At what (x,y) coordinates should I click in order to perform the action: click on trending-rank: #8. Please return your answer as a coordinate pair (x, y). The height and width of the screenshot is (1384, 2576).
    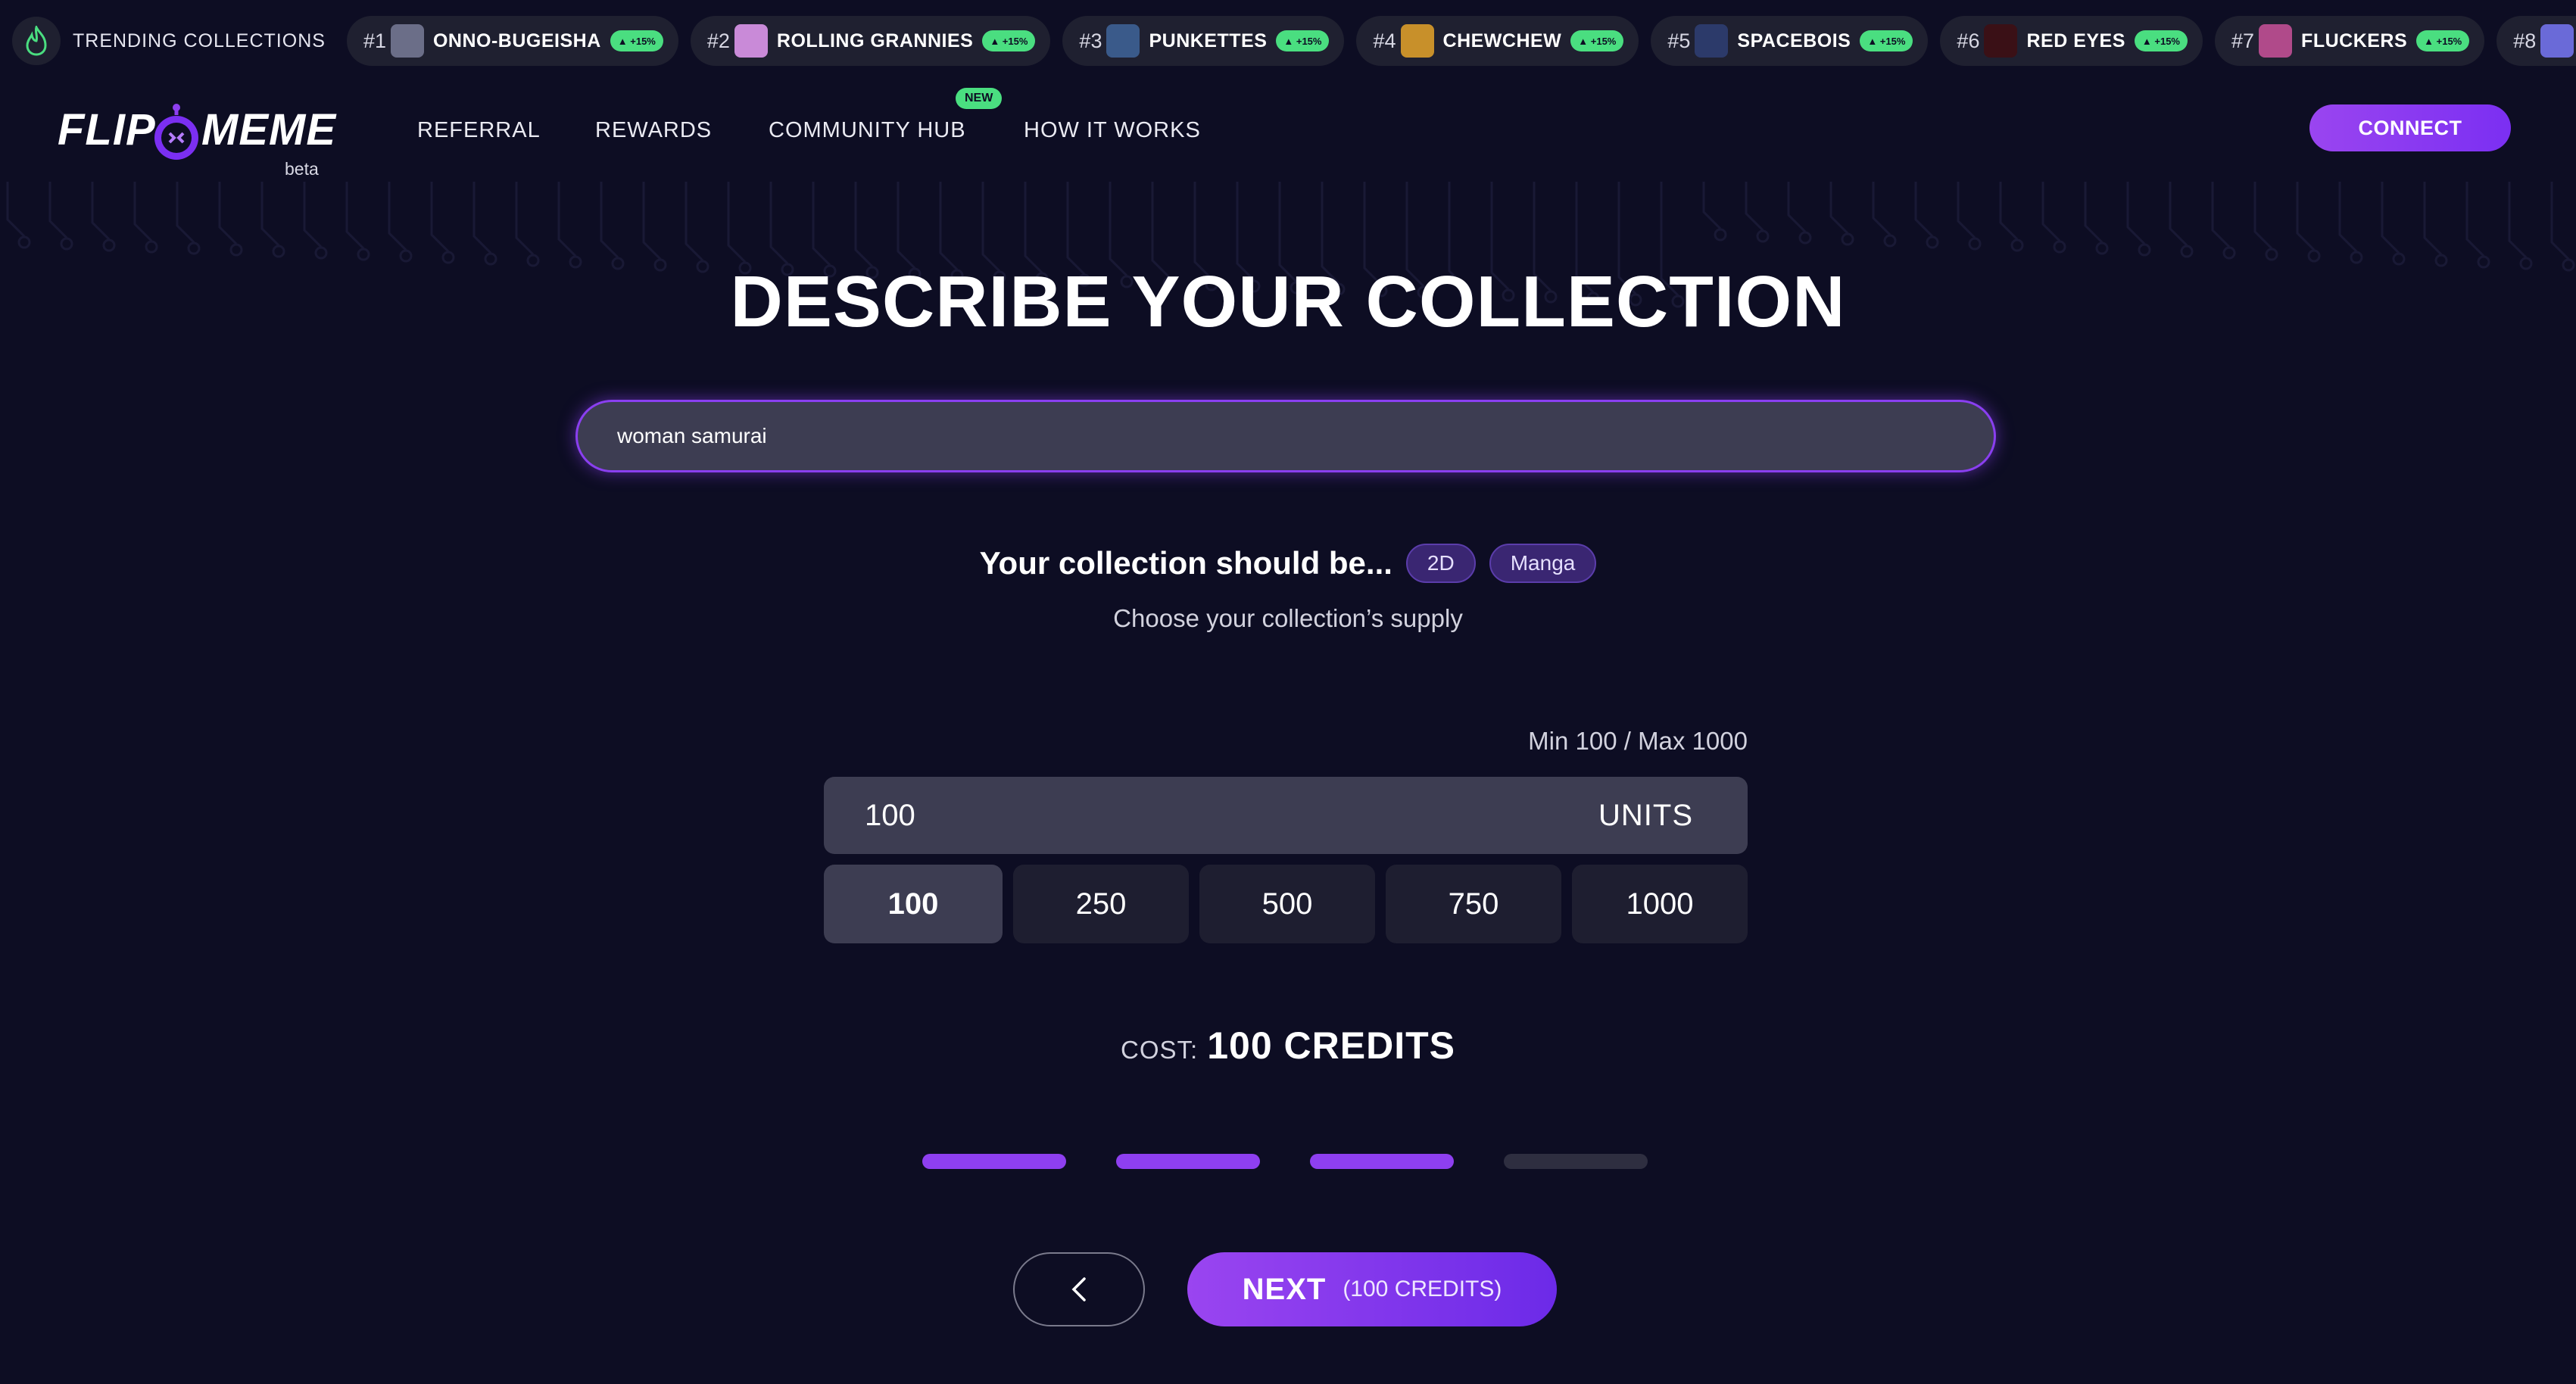
    Looking at the image, I should click on (2525, 40).